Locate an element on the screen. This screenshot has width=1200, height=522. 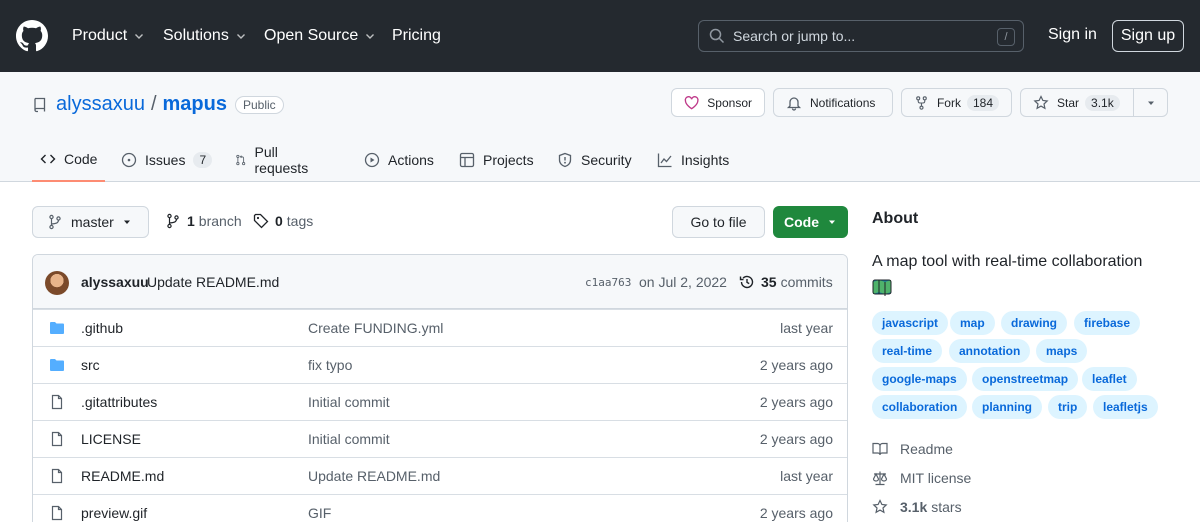
topic-tag: leaflet is located at coordinates (1109, 379).